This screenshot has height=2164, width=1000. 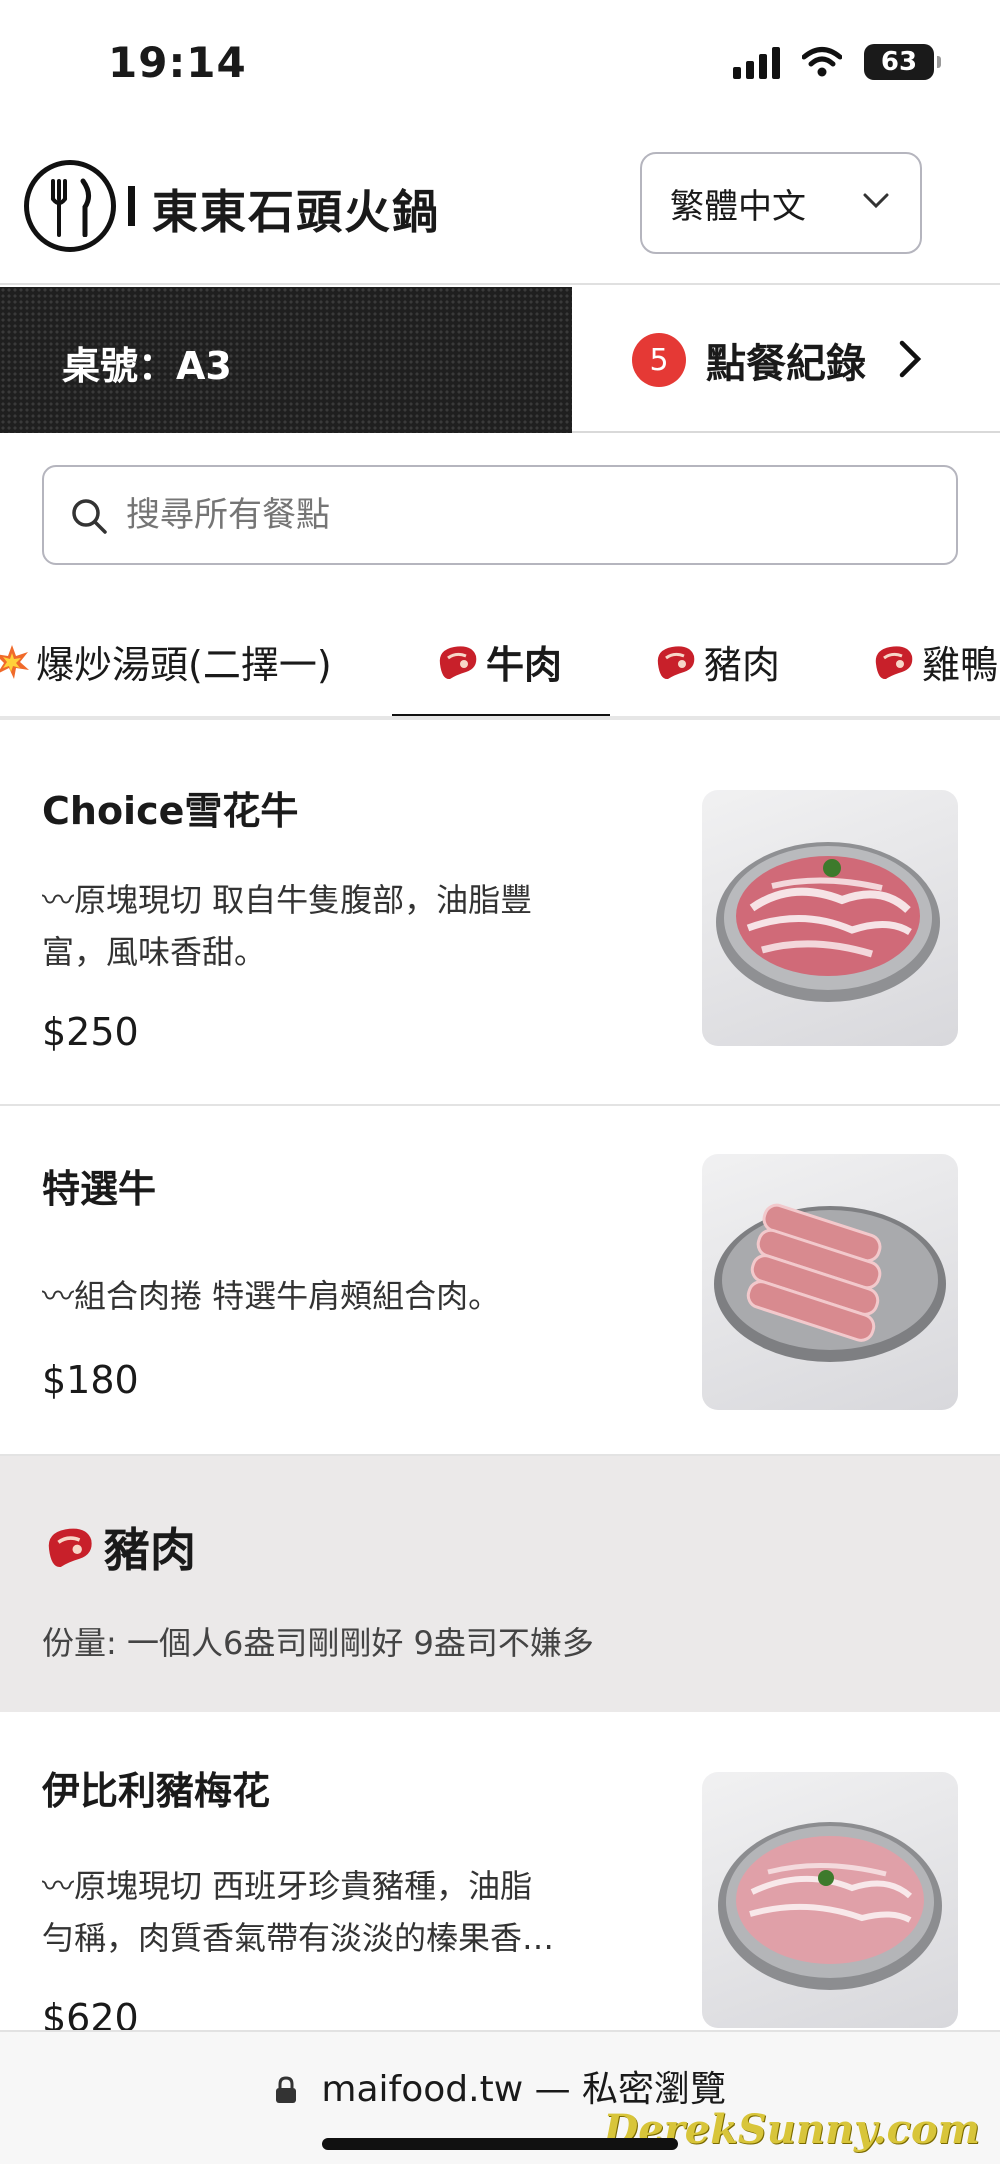 What do you see at coordinates (150, 1550) in the screenshot?
I see `section-title-label: 豬肉` at bounding box center [150, 1550].